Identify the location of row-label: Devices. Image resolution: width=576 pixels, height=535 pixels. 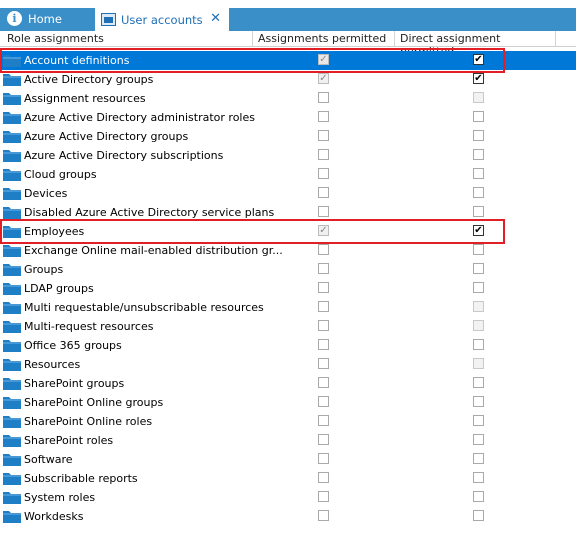
(46, 193).